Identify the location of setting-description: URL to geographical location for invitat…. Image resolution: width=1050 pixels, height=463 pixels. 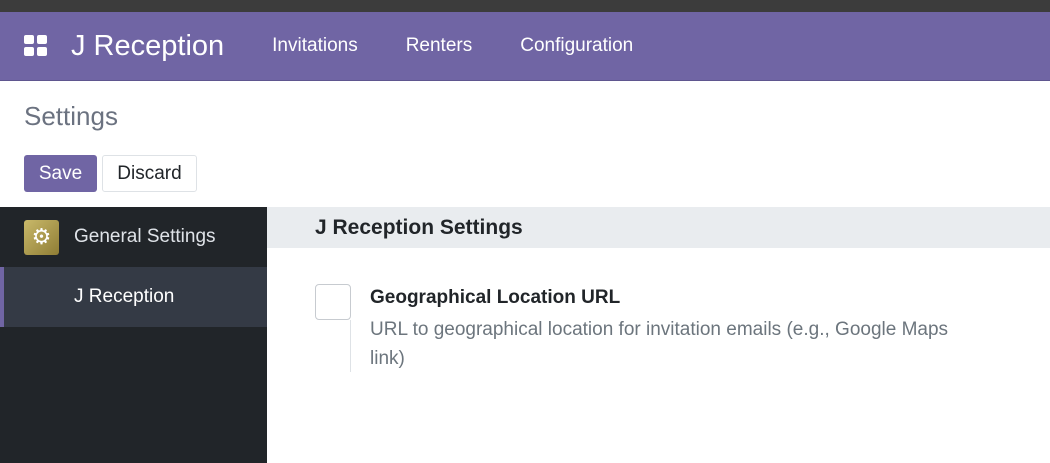
(659, 344).